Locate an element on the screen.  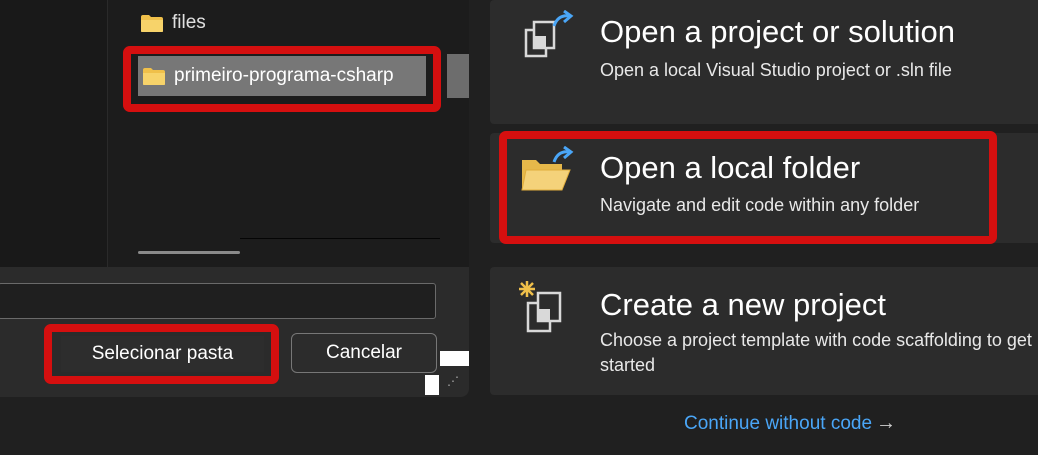
folder-path-input is located at coordinates (218, 301).